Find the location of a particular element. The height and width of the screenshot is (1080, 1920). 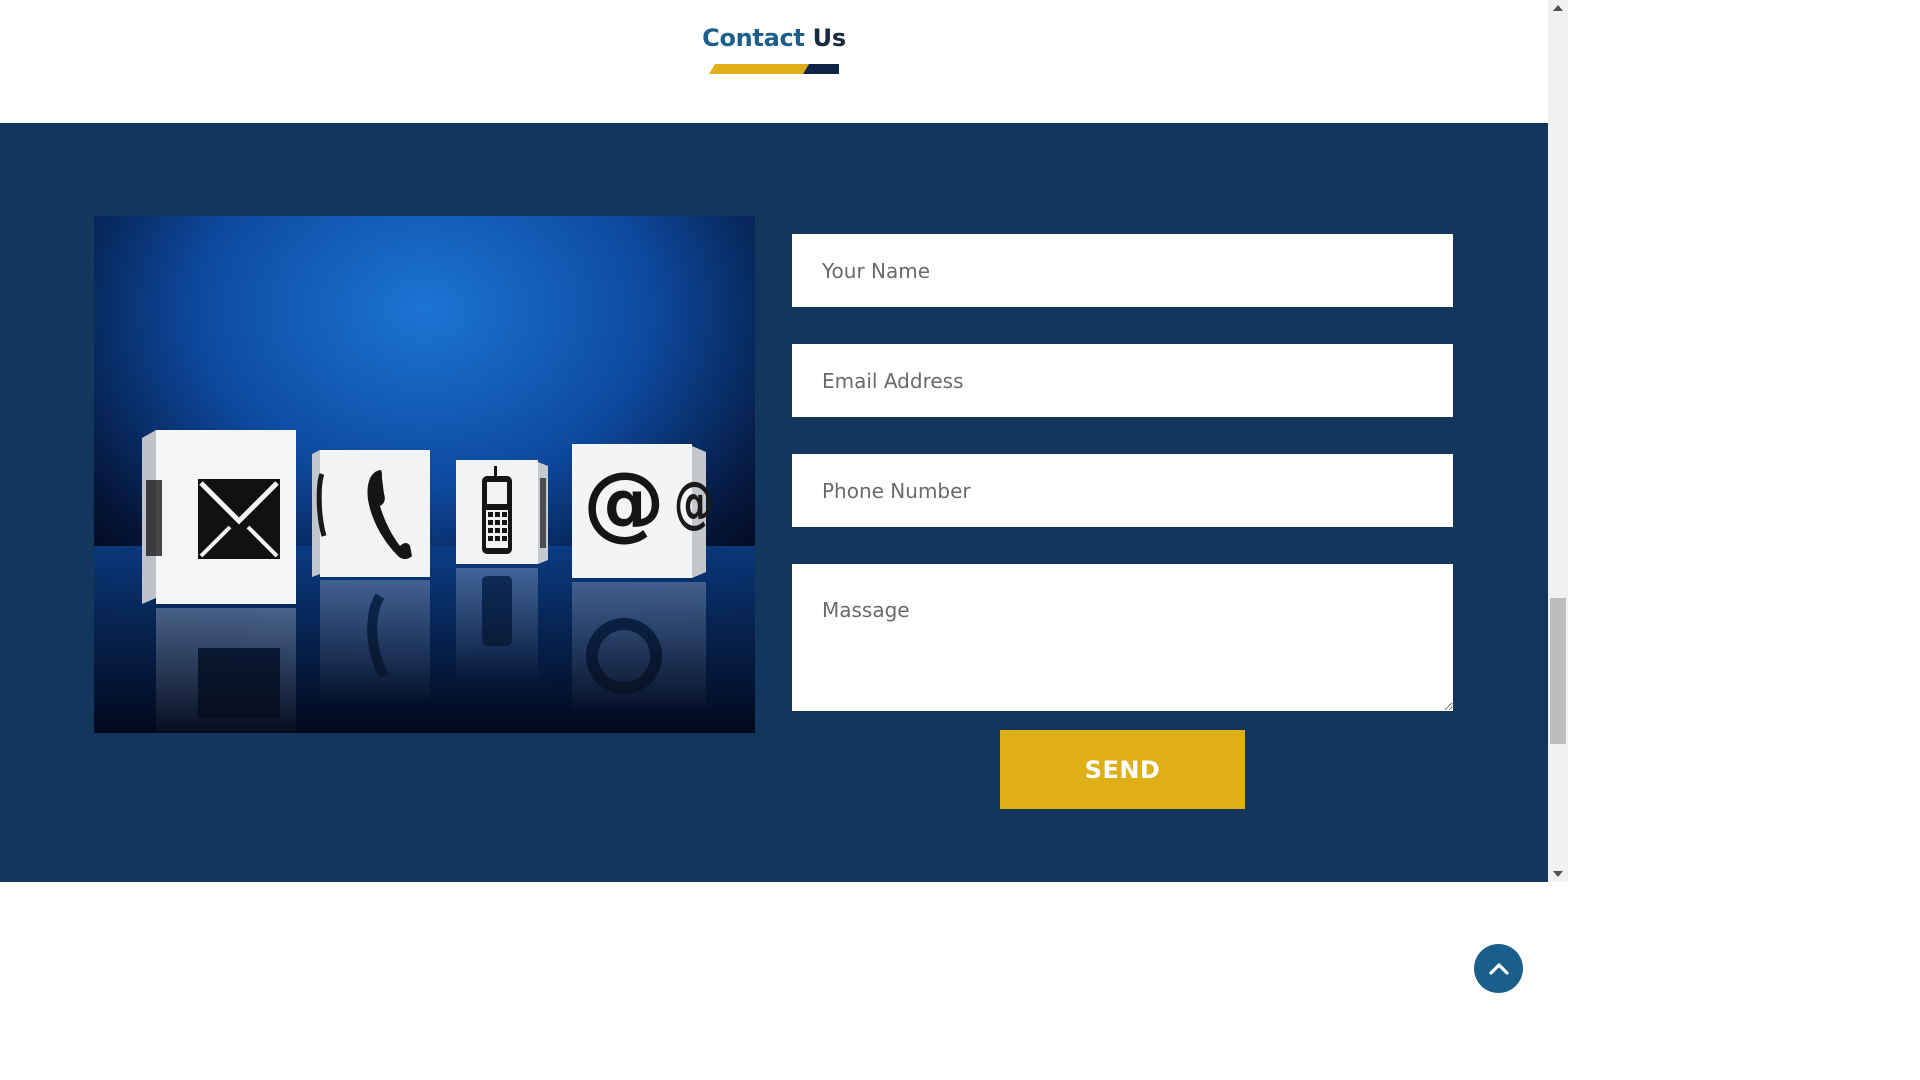

scrollbar-thumb is located at coordinates (1558, 671).